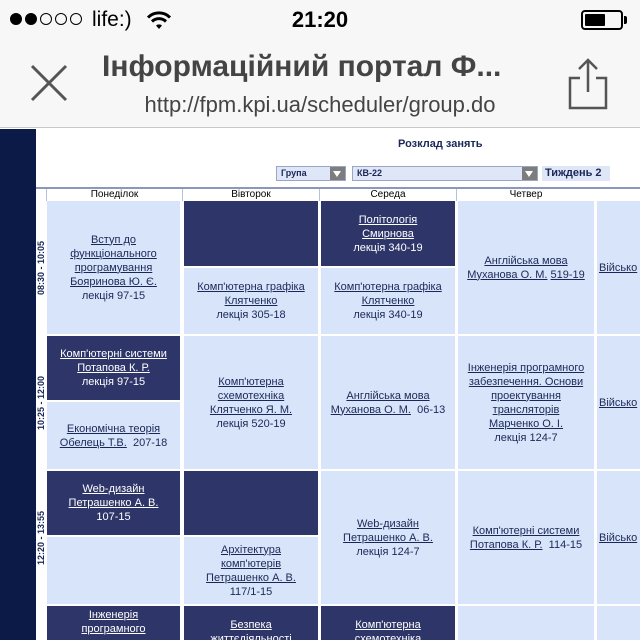 The image size is (640, 640). Describe the element at coordinates (114, 195) in the screenshot. I see `day-header-monday: Понеділок` at that location.